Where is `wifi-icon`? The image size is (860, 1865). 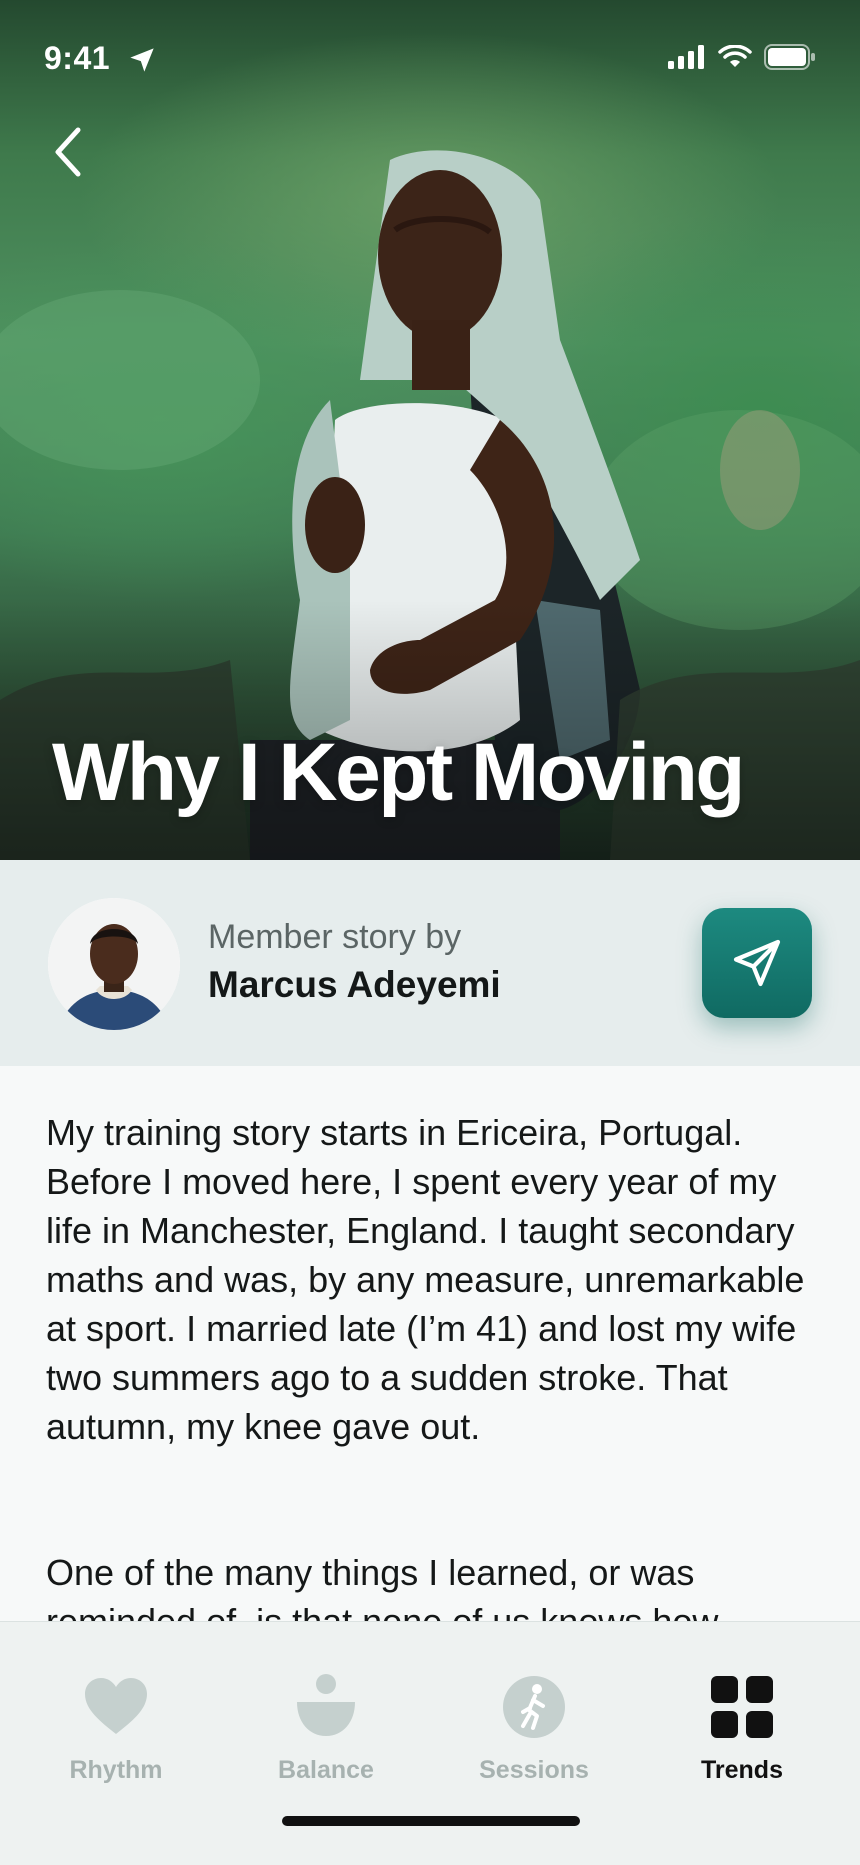 wifi-icon is located at coordinates (735, 56).